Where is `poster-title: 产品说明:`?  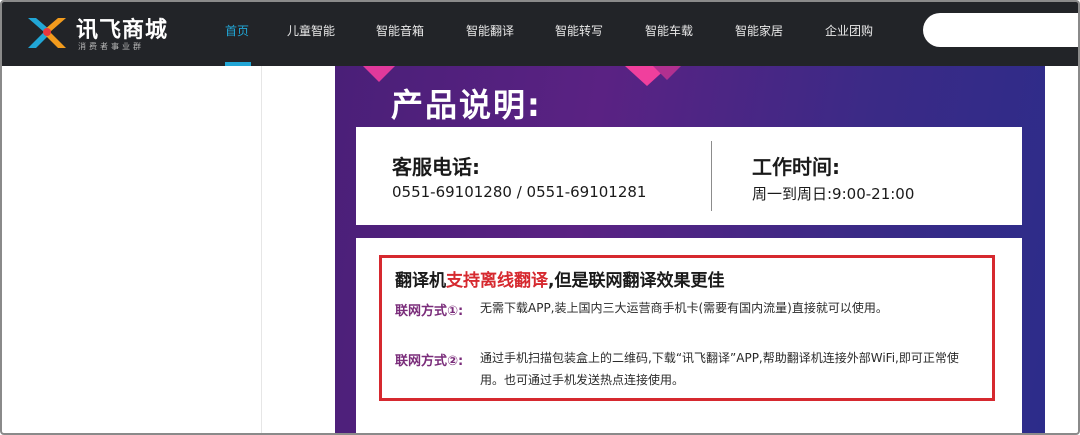 poster-title: 产品说明: is located at coordinates (466, 105).